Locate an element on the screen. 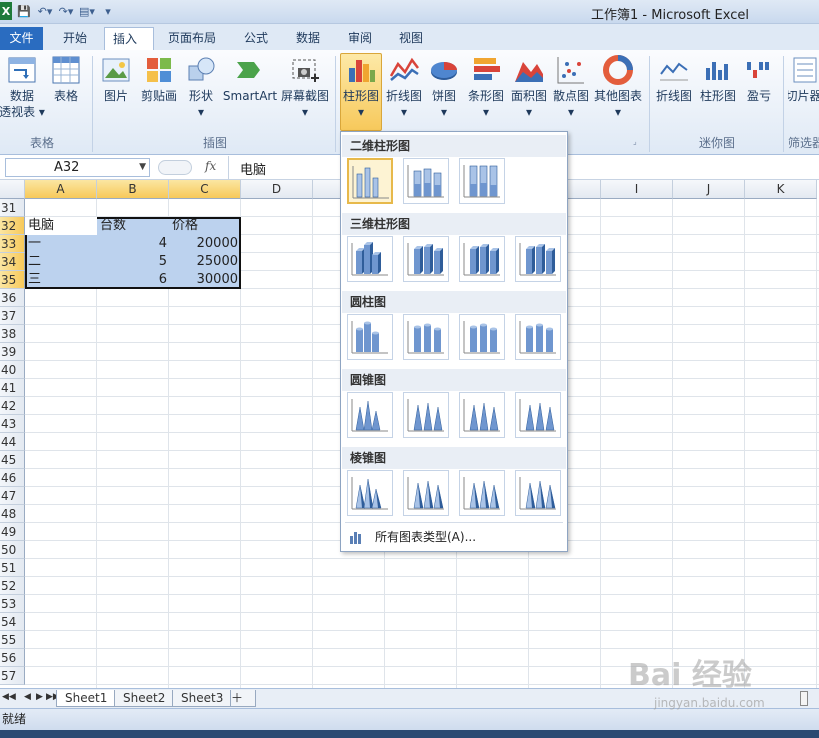 The image size is (819, 738). row-header-47: 47 is located at coordinates (12, 496).